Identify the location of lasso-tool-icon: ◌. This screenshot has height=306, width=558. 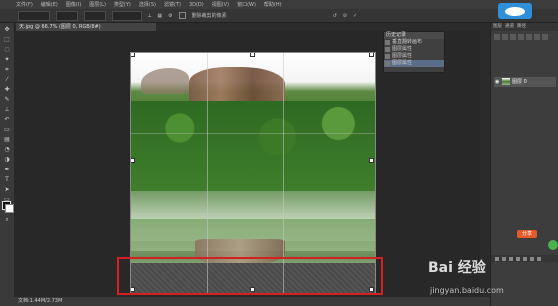
(7, 49).